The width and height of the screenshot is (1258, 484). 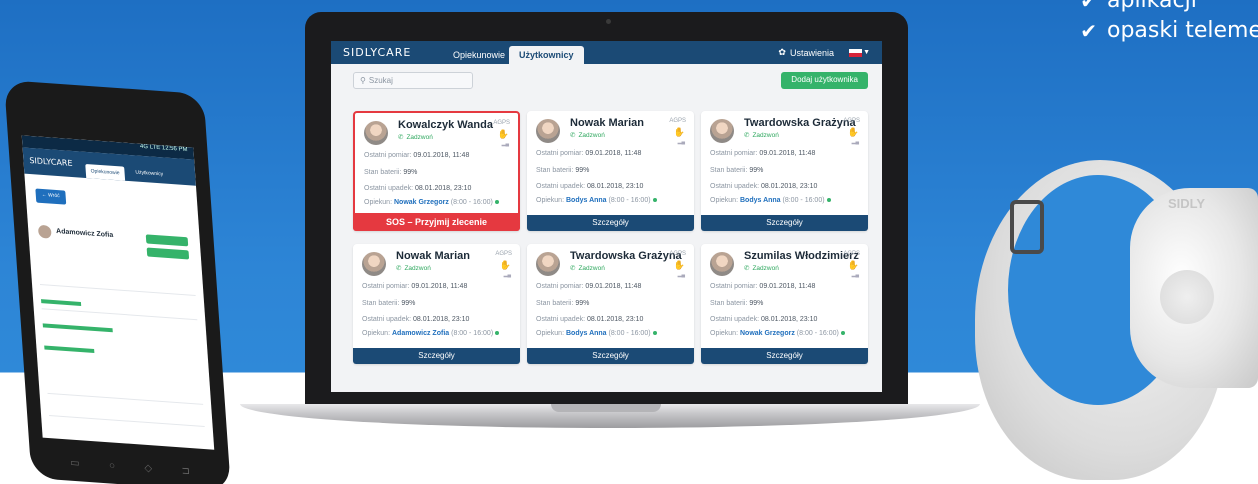 What do you see at coordinates (824, 80) in the screenshot?
I see `add-user-button: Dodaj użytkownika` at bounding box center [824, 80].